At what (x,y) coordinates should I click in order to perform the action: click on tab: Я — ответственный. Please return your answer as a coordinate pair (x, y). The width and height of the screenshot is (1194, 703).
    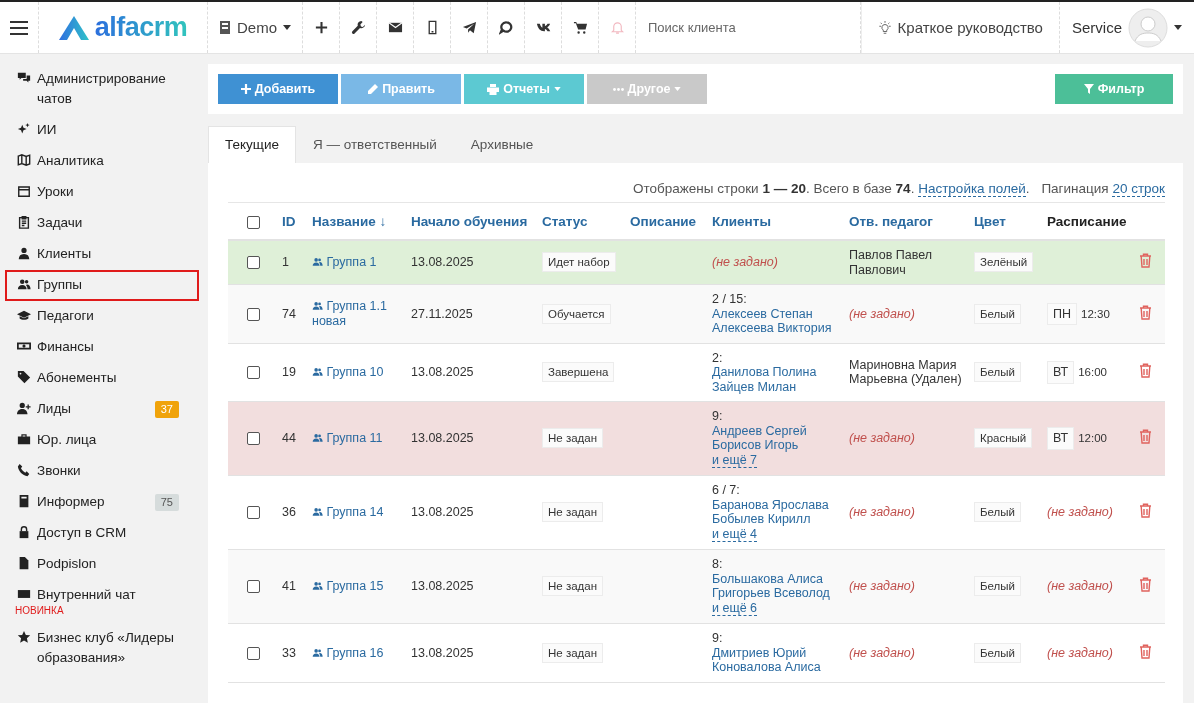
    Looking at the image, I should click on (374, 144).